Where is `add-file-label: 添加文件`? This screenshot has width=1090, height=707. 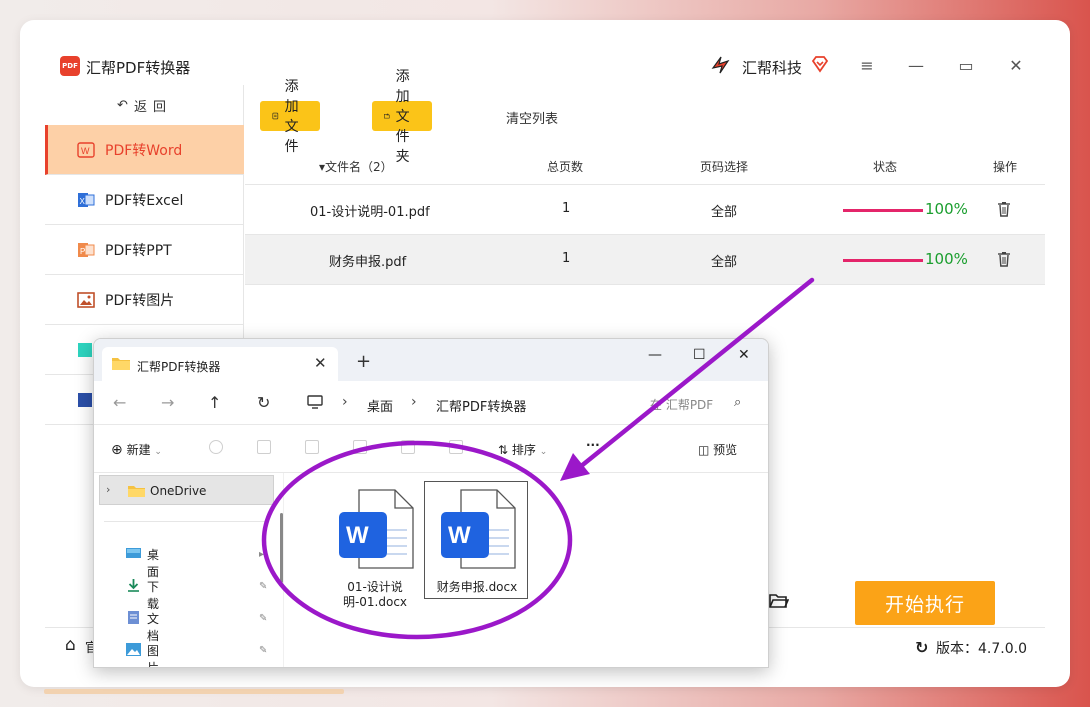
add-file-label: 添加文件 is located at coordinates (291, 117).